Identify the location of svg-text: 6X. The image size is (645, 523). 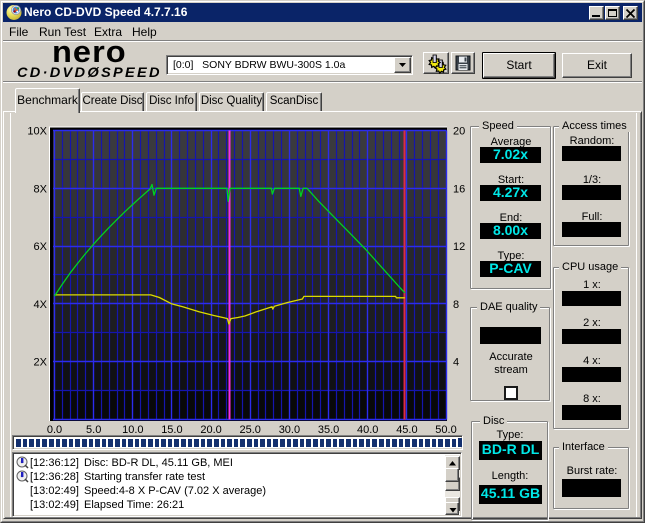
(41, 247).